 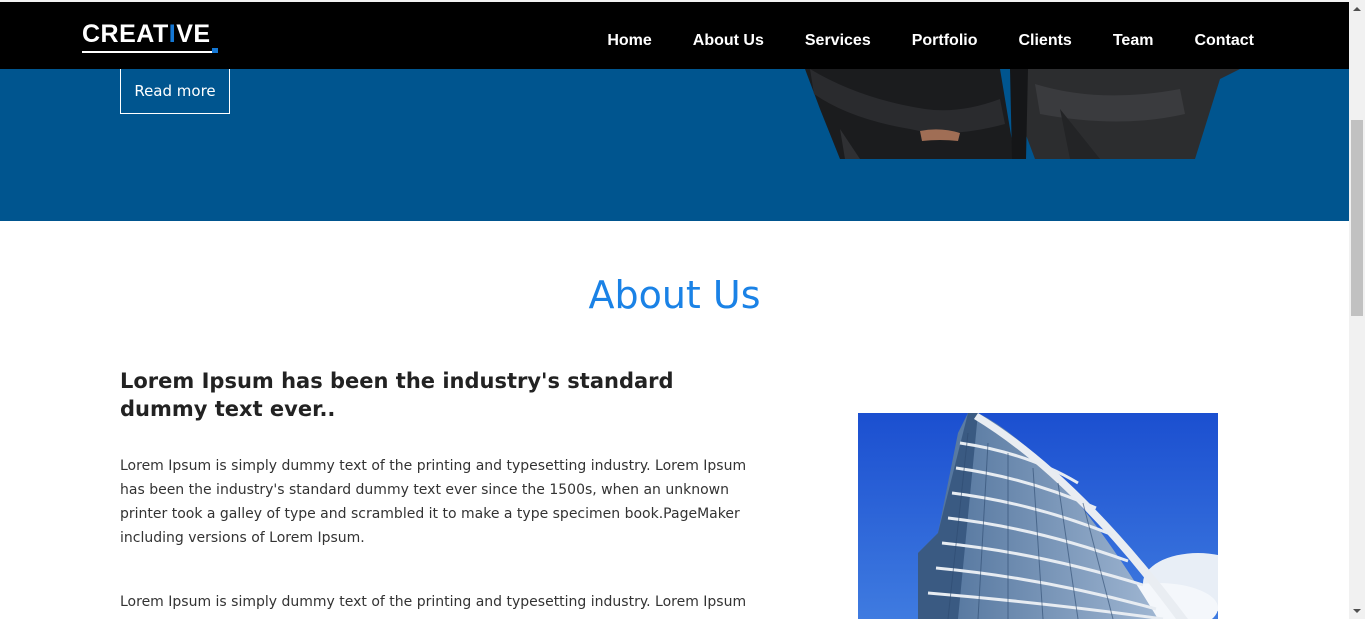 What do you see at coordinates (674, 295) in the screenshot?
I see `about-title: About Us` at bounding box center [674, 295].